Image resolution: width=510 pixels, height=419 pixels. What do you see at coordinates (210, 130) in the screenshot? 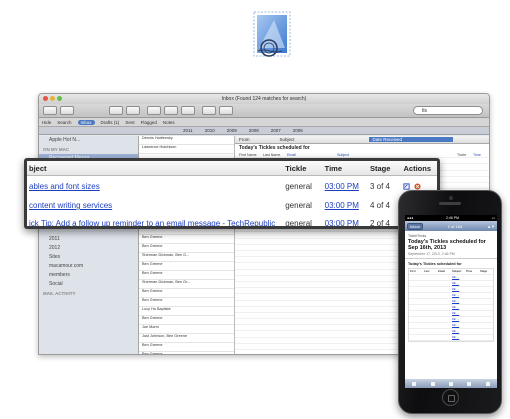
I see `year-tab: 2010` at bounding box center [210, 130].